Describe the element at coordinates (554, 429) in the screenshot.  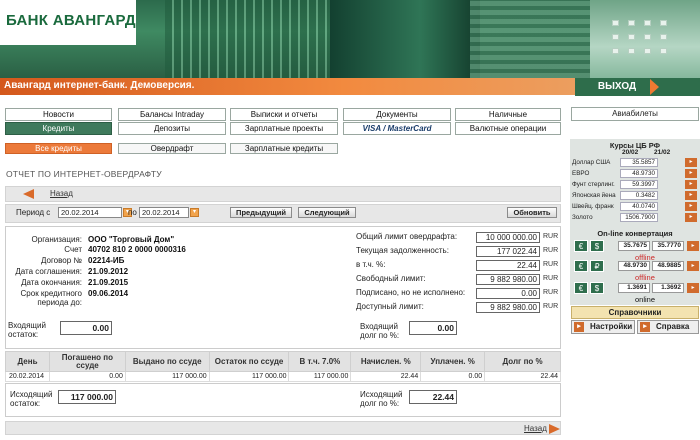
I see `forward-arrow-icon` at that location.